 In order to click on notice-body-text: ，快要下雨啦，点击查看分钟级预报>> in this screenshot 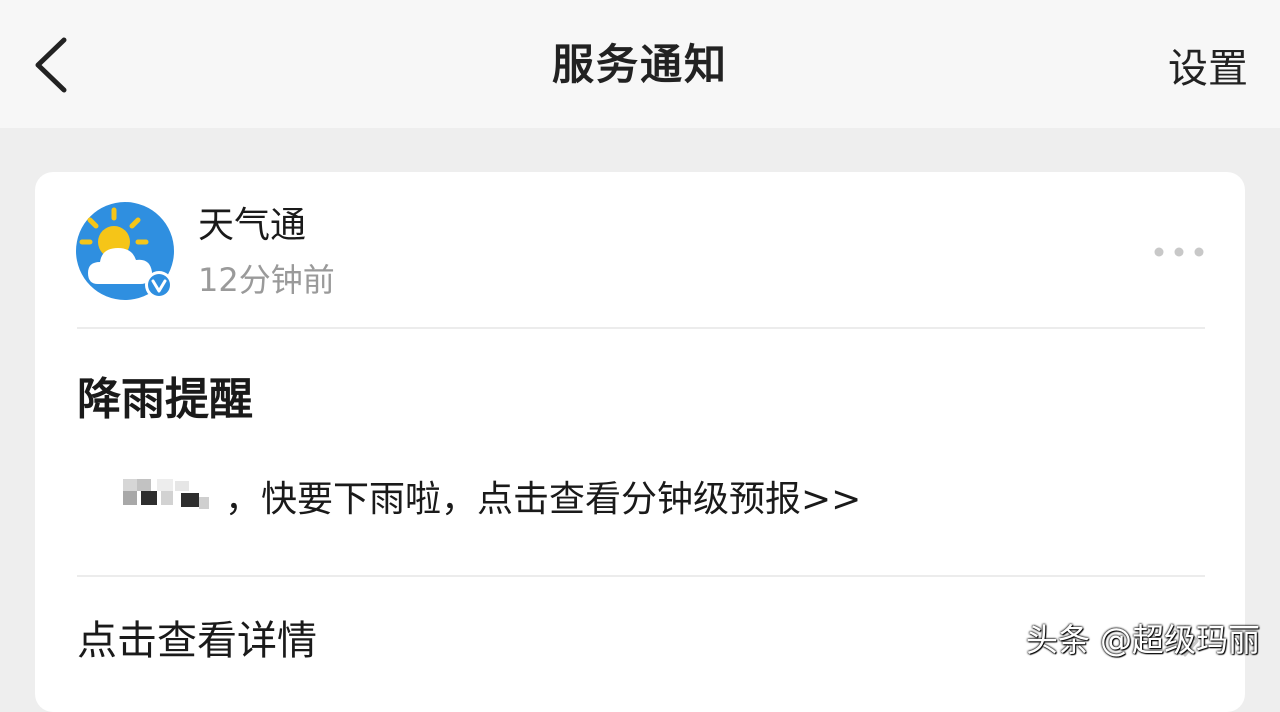, I will do `click(543, 499)`.